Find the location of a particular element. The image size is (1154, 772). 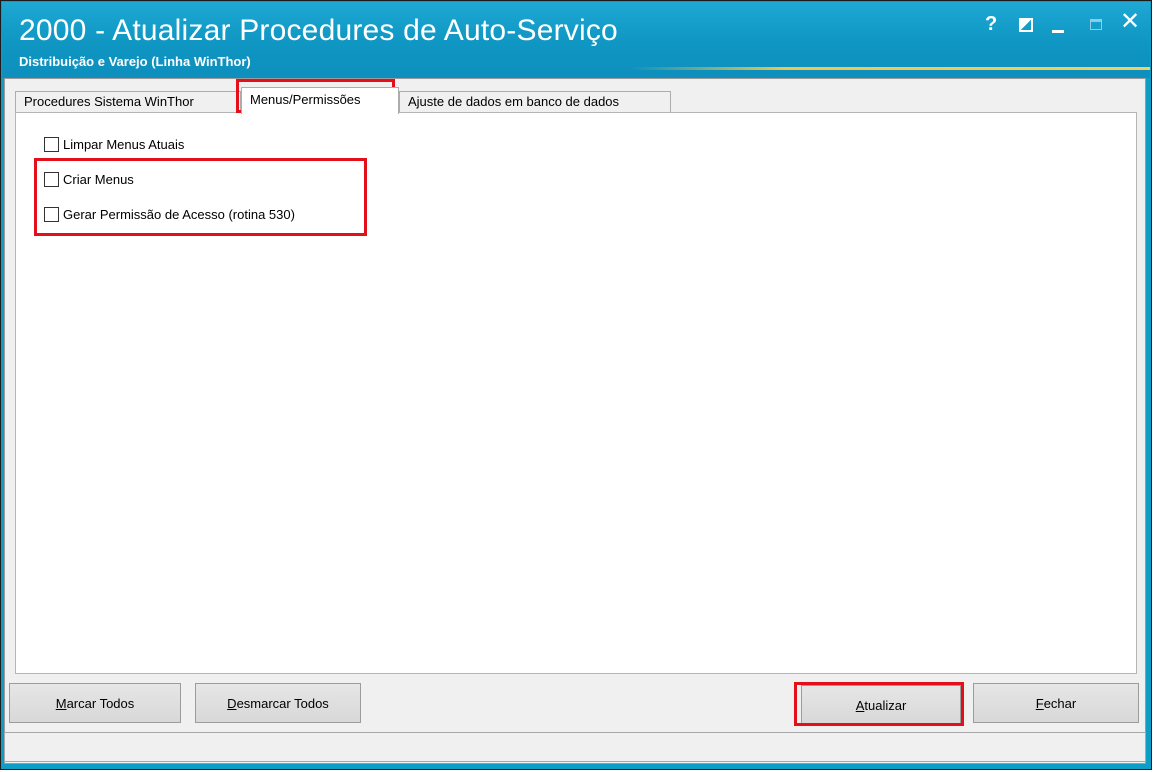

checkbox-label: Criar Menus is located at coordinates (98, 179).